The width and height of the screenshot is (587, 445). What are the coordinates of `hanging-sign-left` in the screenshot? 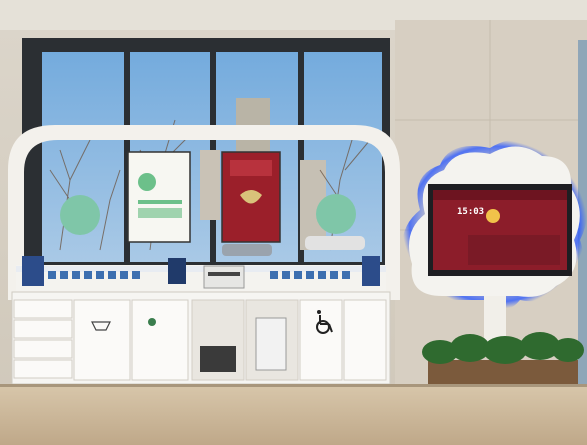 It's located at (80, 215).